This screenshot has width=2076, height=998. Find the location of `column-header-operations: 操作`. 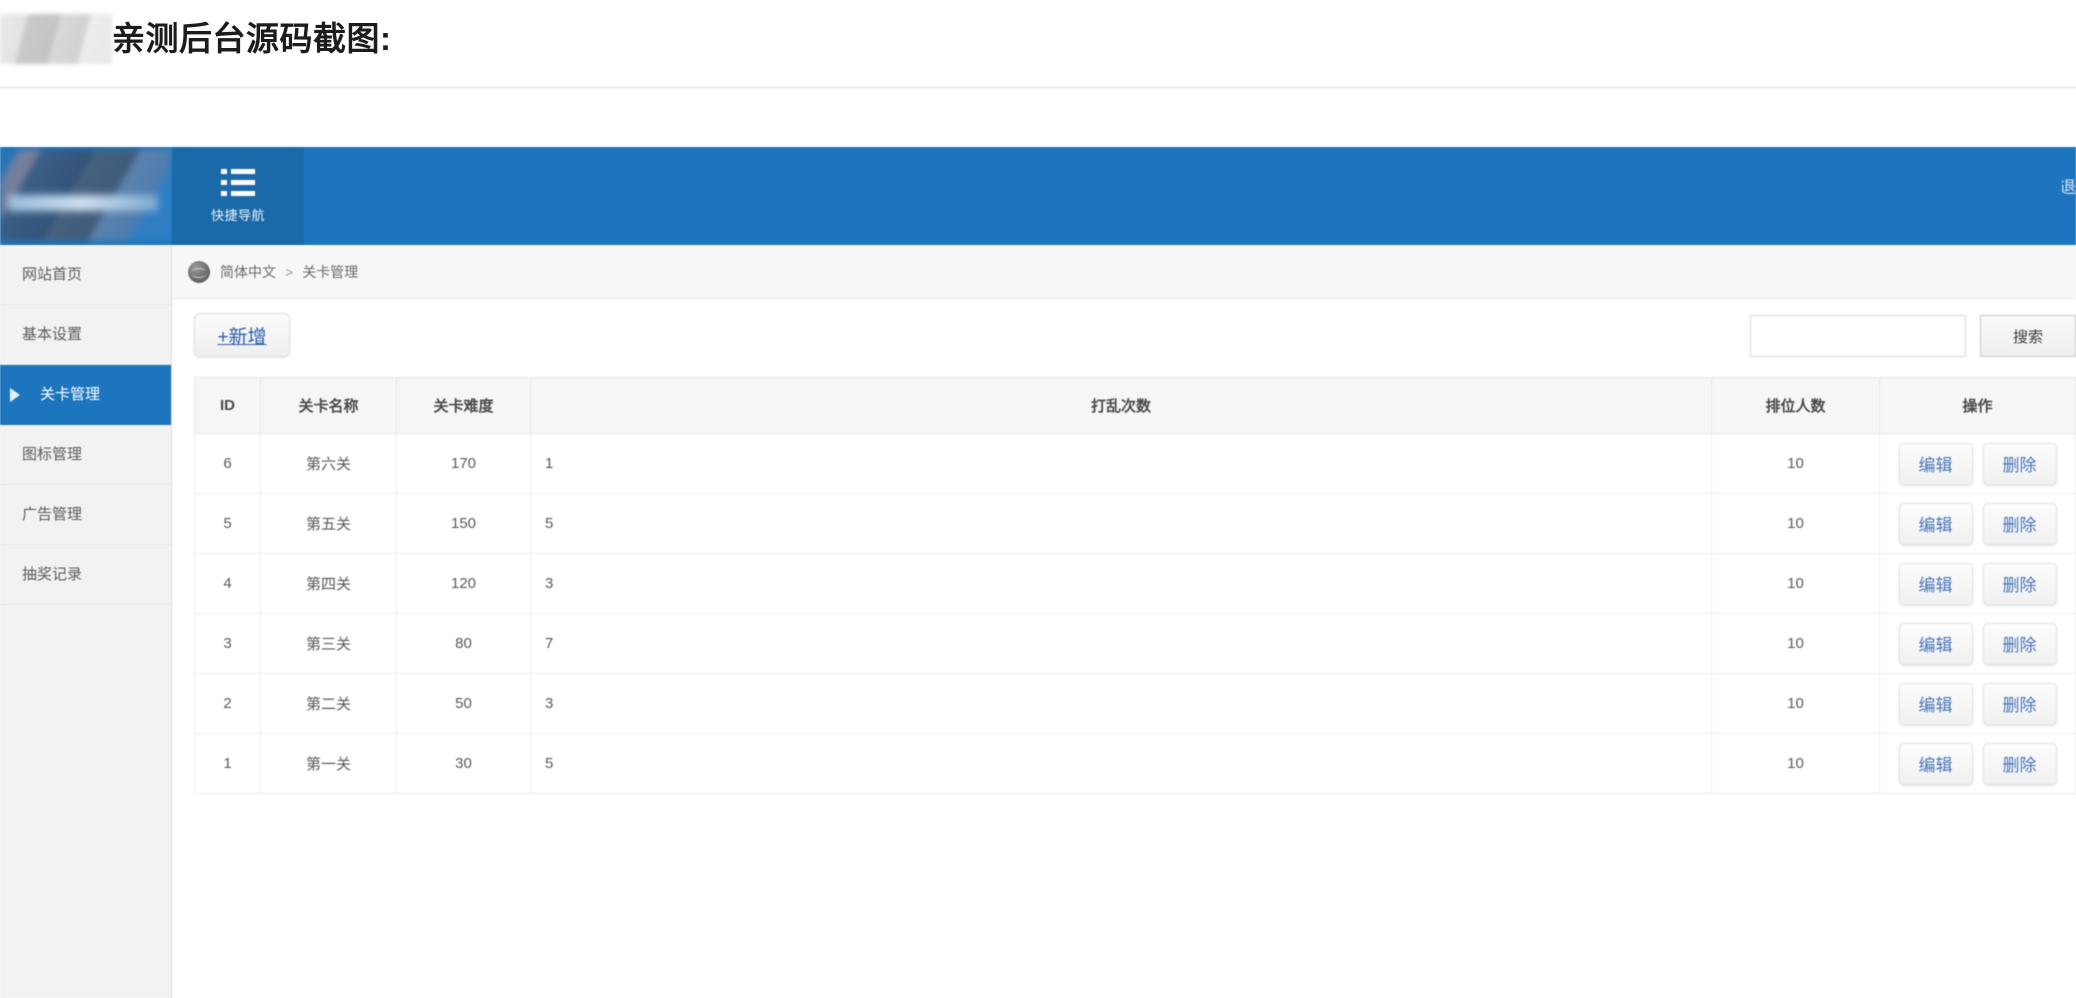

column-header-operations: 操作 is located at coordinates (1977, 405).